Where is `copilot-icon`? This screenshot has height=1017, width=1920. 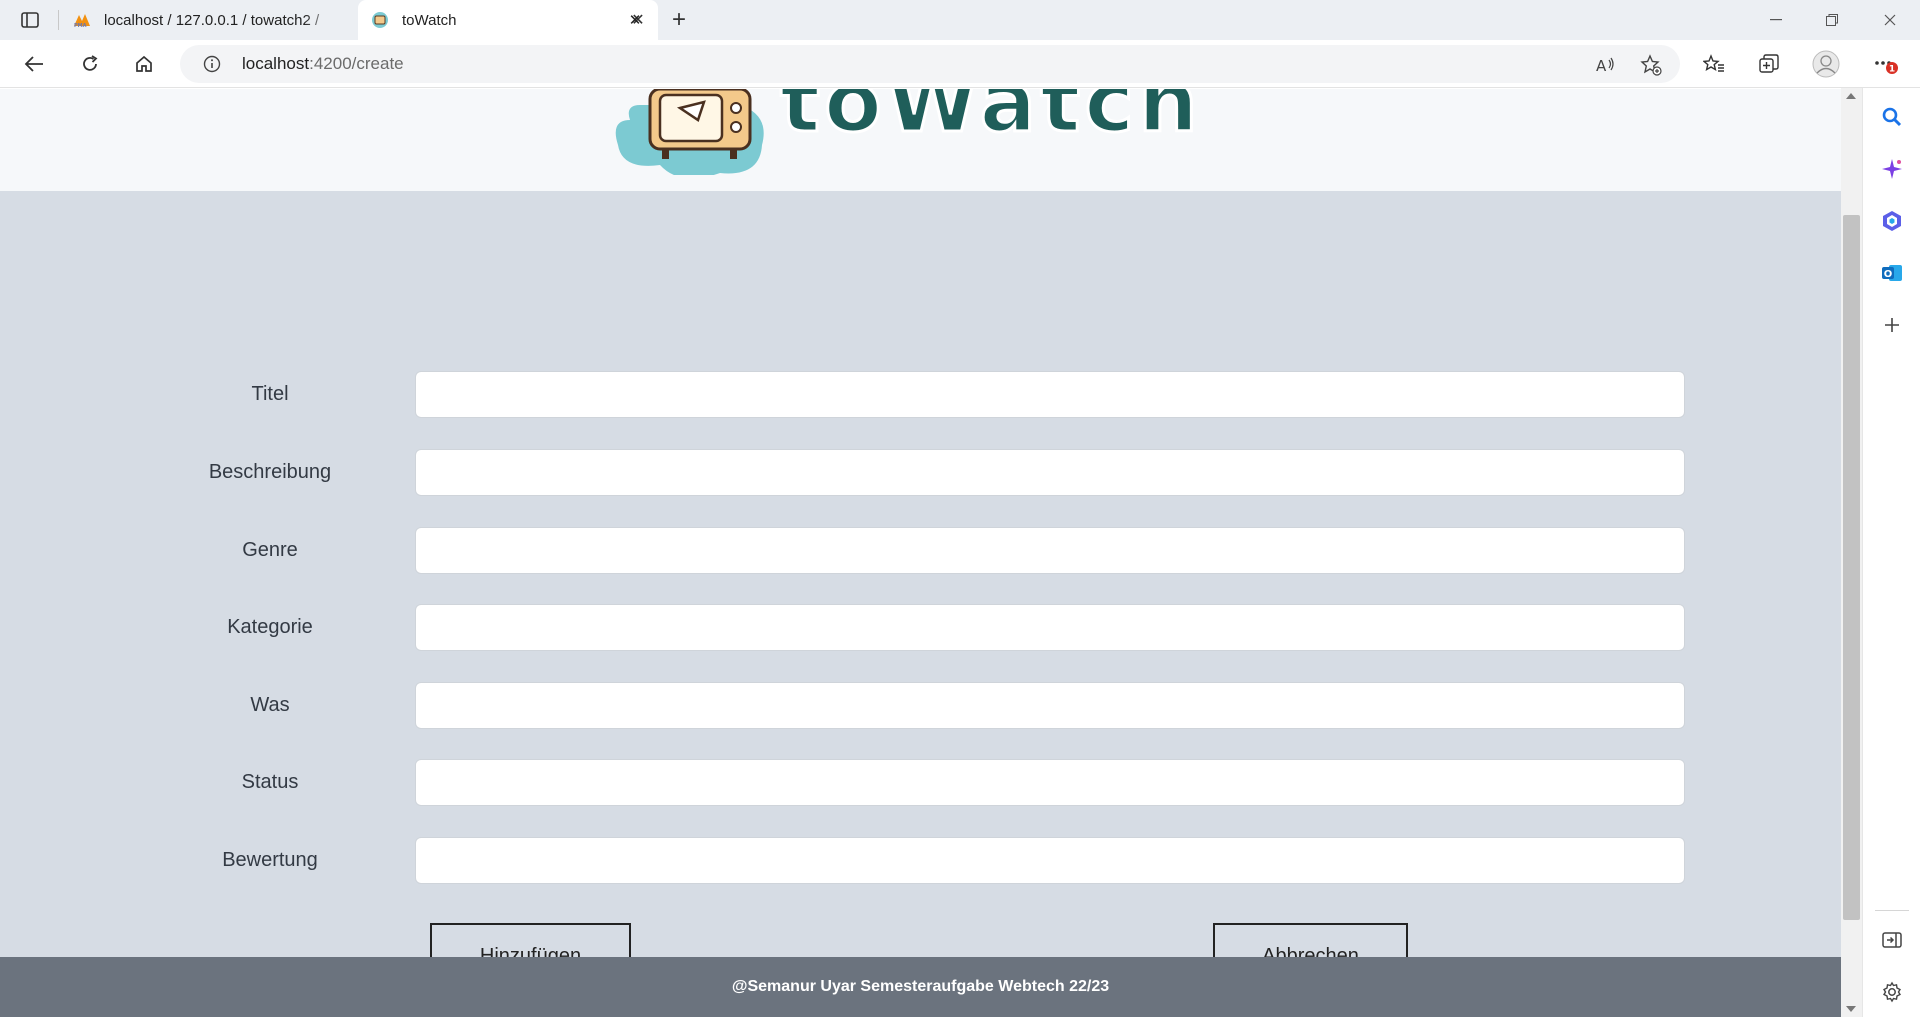 copilot-icon is located at coordinates (1892, 169).